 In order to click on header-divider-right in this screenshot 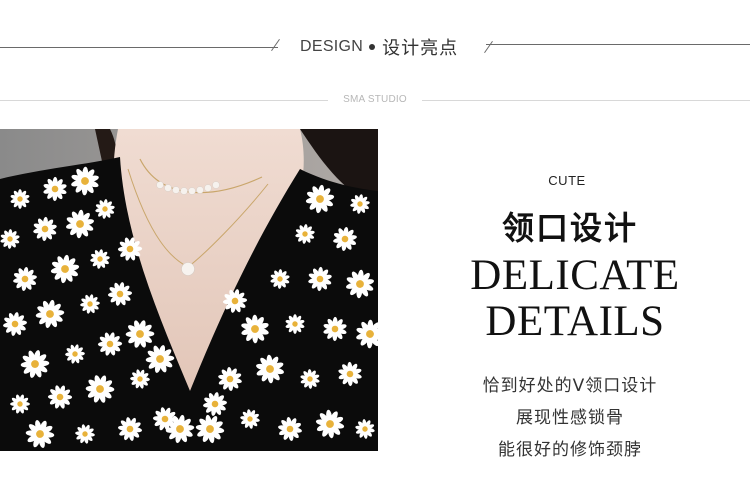, I will do `click(618, 44)`.